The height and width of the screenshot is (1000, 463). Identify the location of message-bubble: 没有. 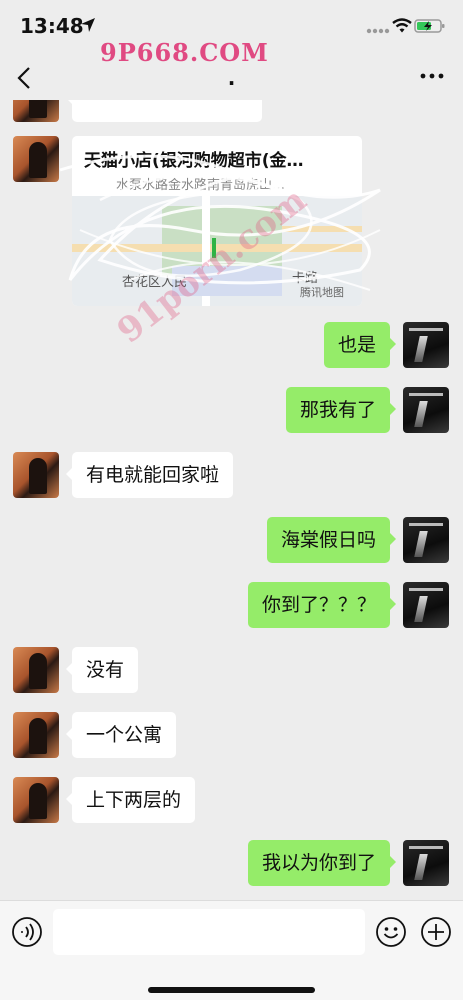
(102, 670).